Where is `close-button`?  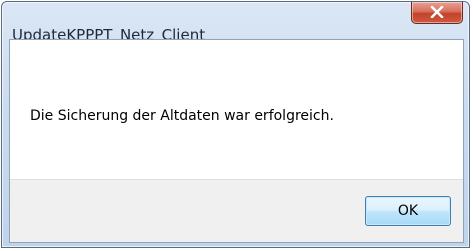 close-button is located at coordinates (437, 13).